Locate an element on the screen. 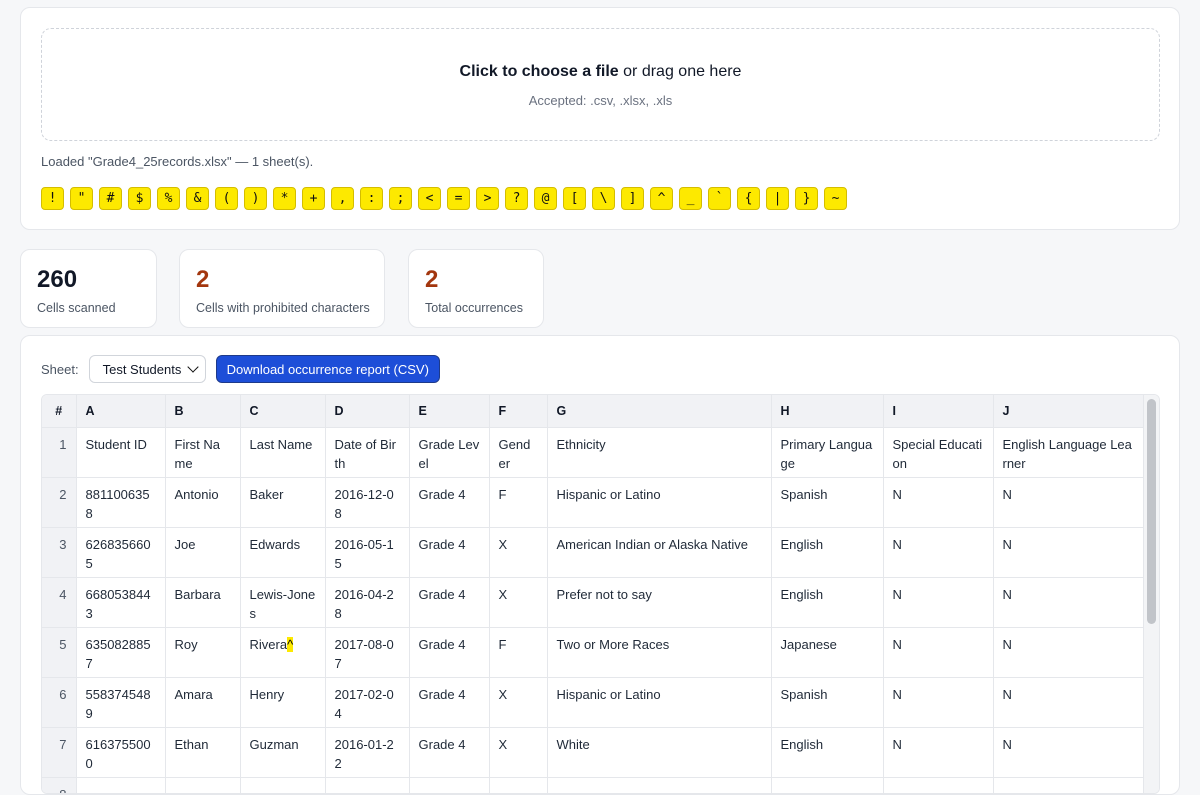 The height and width of the screenshot is (795, 1200). column-header: I is located at coordinates (938, 411).